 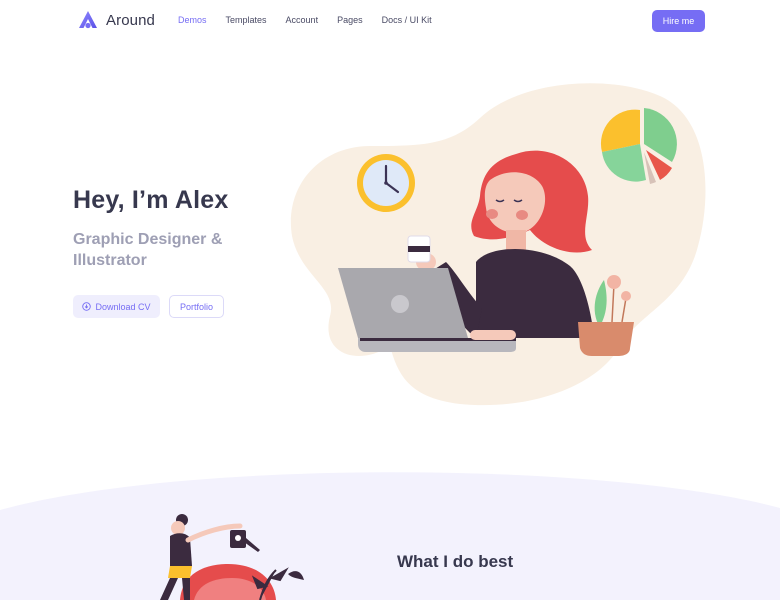 I want to click on nav-pages: Pages, so click(x=350, y=20).